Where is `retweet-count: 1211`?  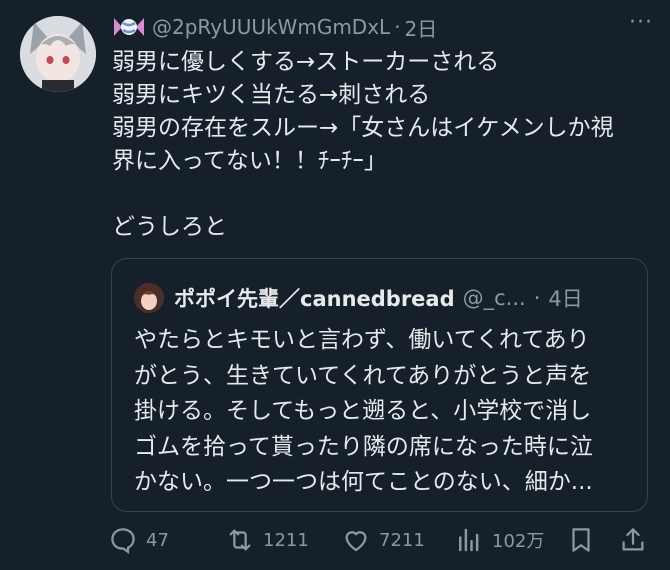 retweet-count: 1211 is located at coordinates (286, 540).